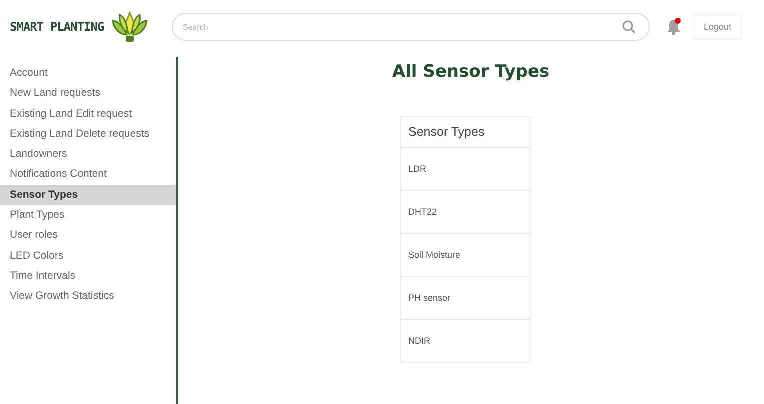 This screenshot has height=404, width=764. I want to click on sidebar-item: New Land requests, so click(88, 93).